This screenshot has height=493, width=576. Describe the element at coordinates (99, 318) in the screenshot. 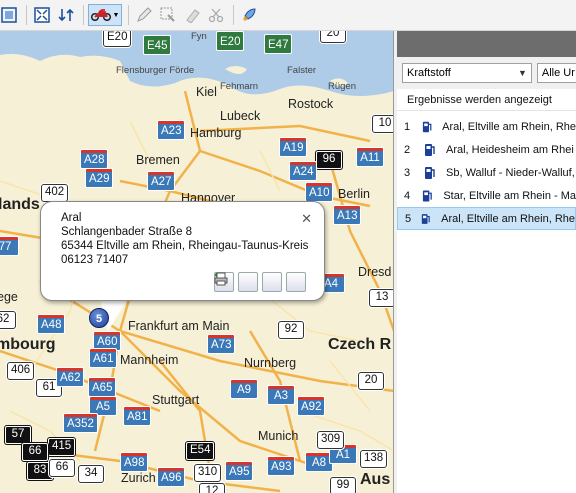

I see `poi-marker: 5` at that location.